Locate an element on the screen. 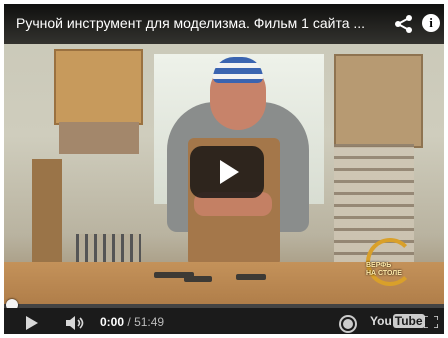 This screenshot has width=448, height=338. fullscreen-icon is located at coordinates (431, 322).